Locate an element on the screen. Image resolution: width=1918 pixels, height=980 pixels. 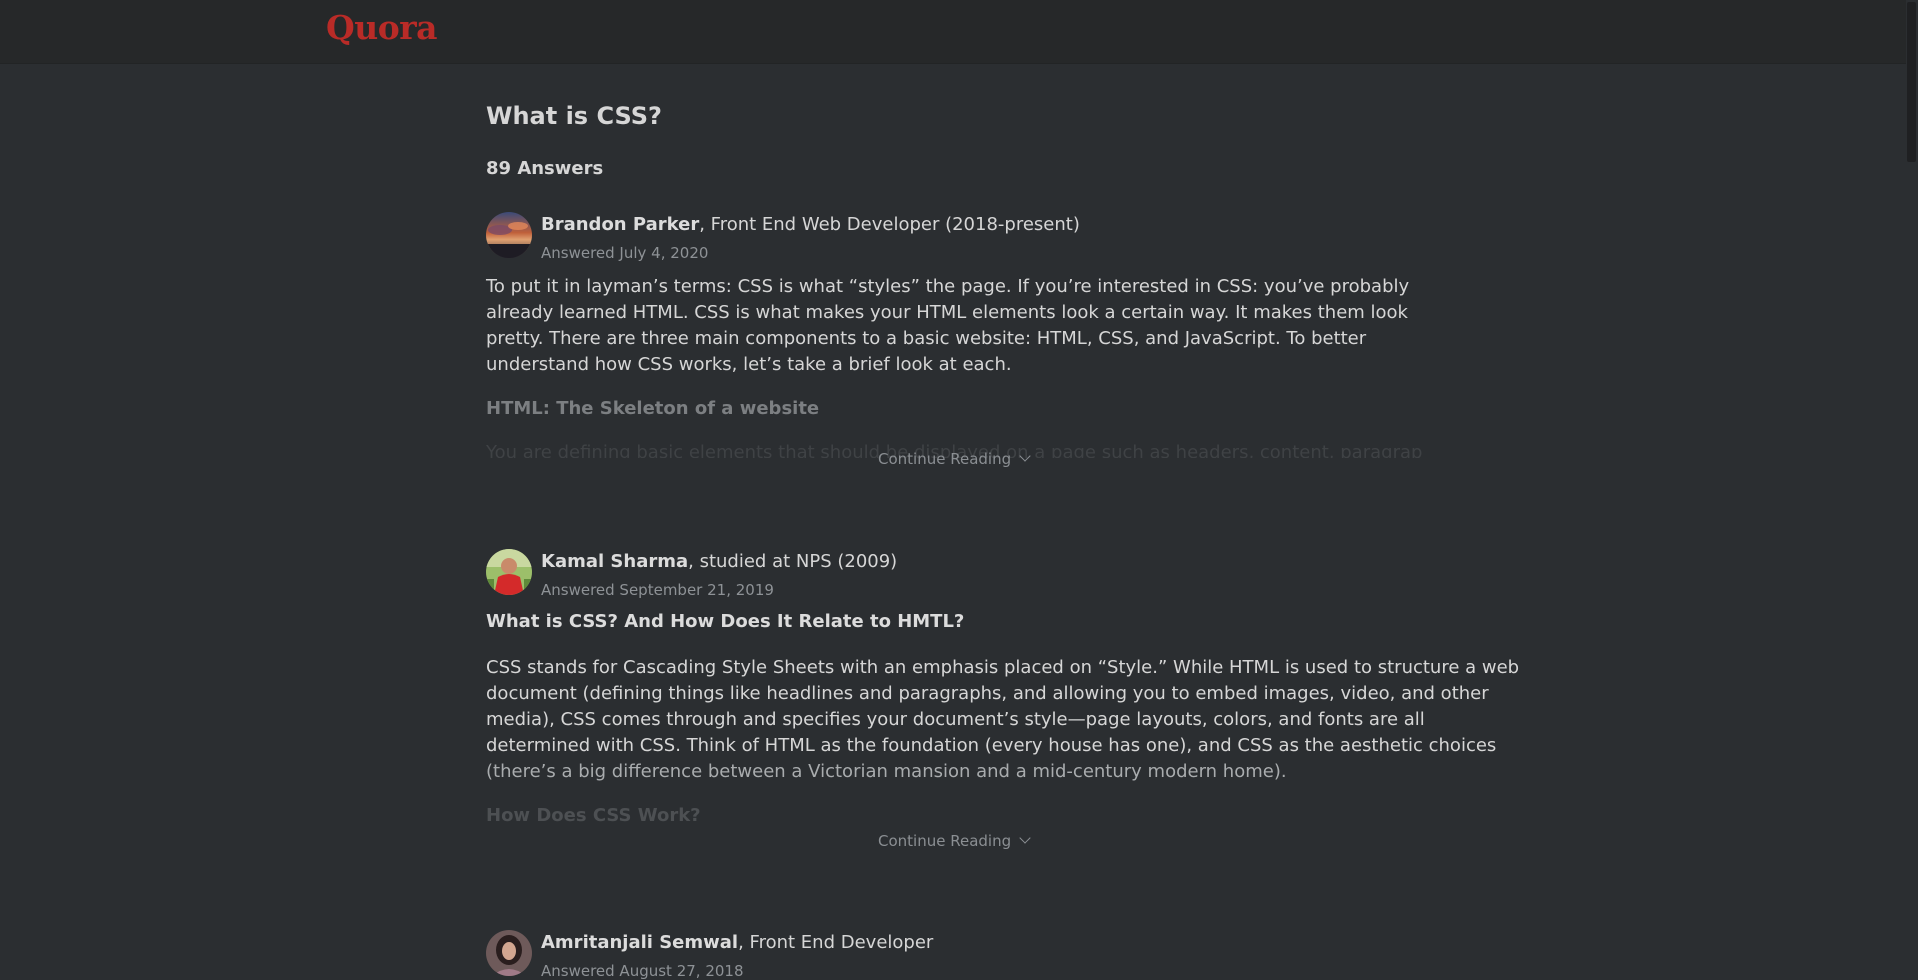
author-name: Amritanjali Semwal is located at coordinates (639, 942).